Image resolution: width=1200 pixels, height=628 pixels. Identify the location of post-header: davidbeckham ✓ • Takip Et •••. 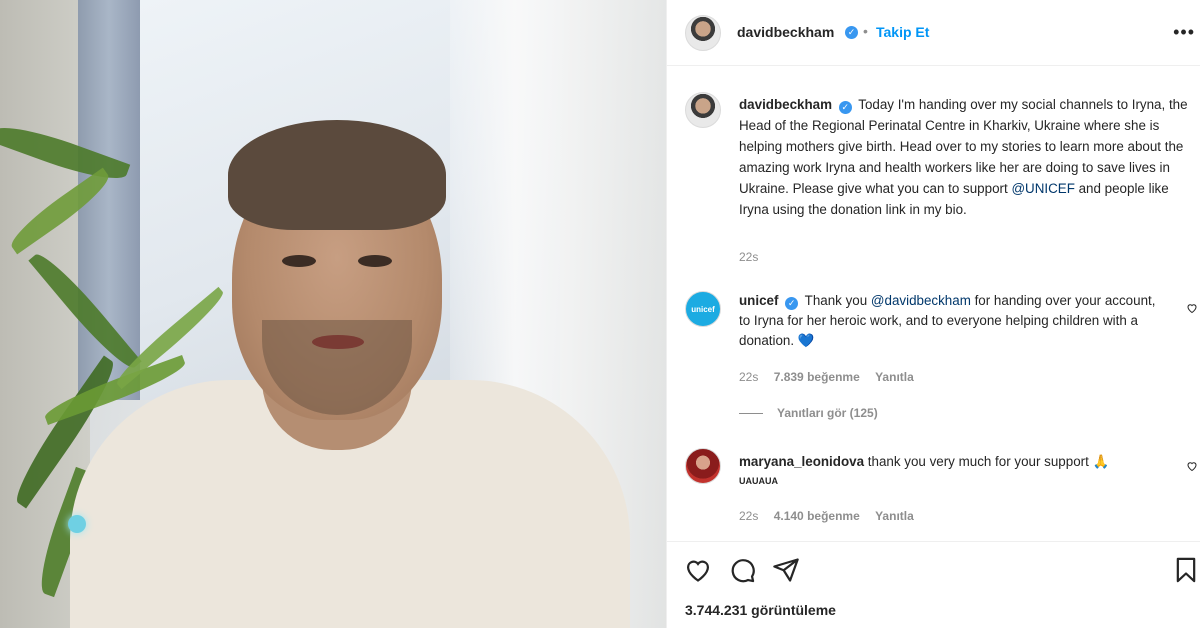
(933, 33).